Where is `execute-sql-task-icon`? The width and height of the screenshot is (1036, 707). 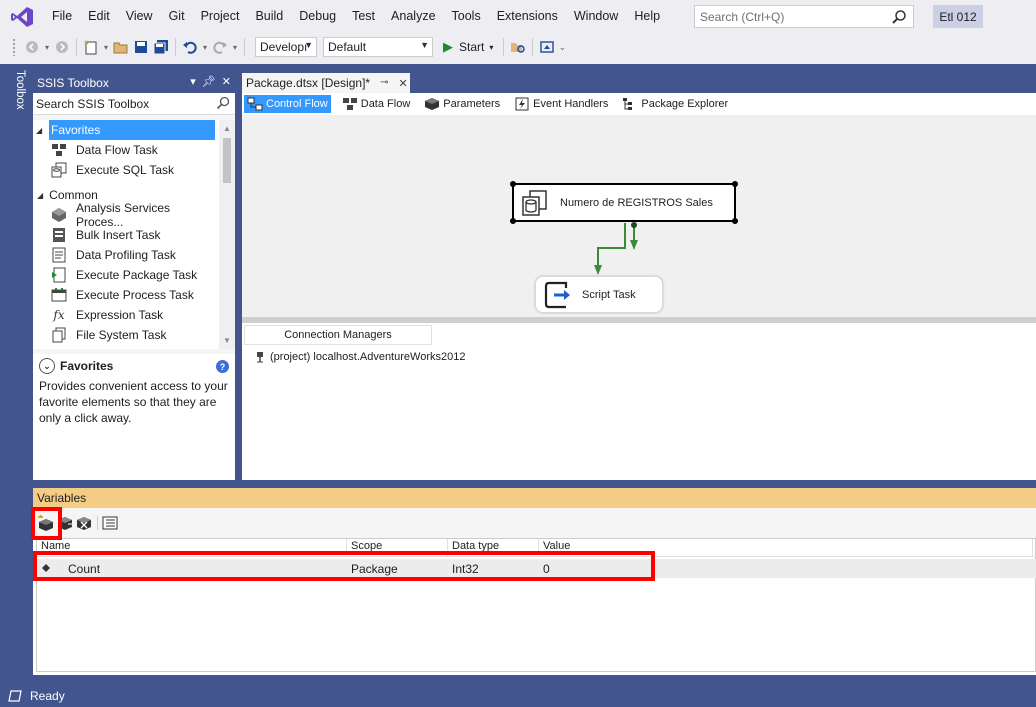
execute-sql-task-icon is located at coordinates (59, 170).